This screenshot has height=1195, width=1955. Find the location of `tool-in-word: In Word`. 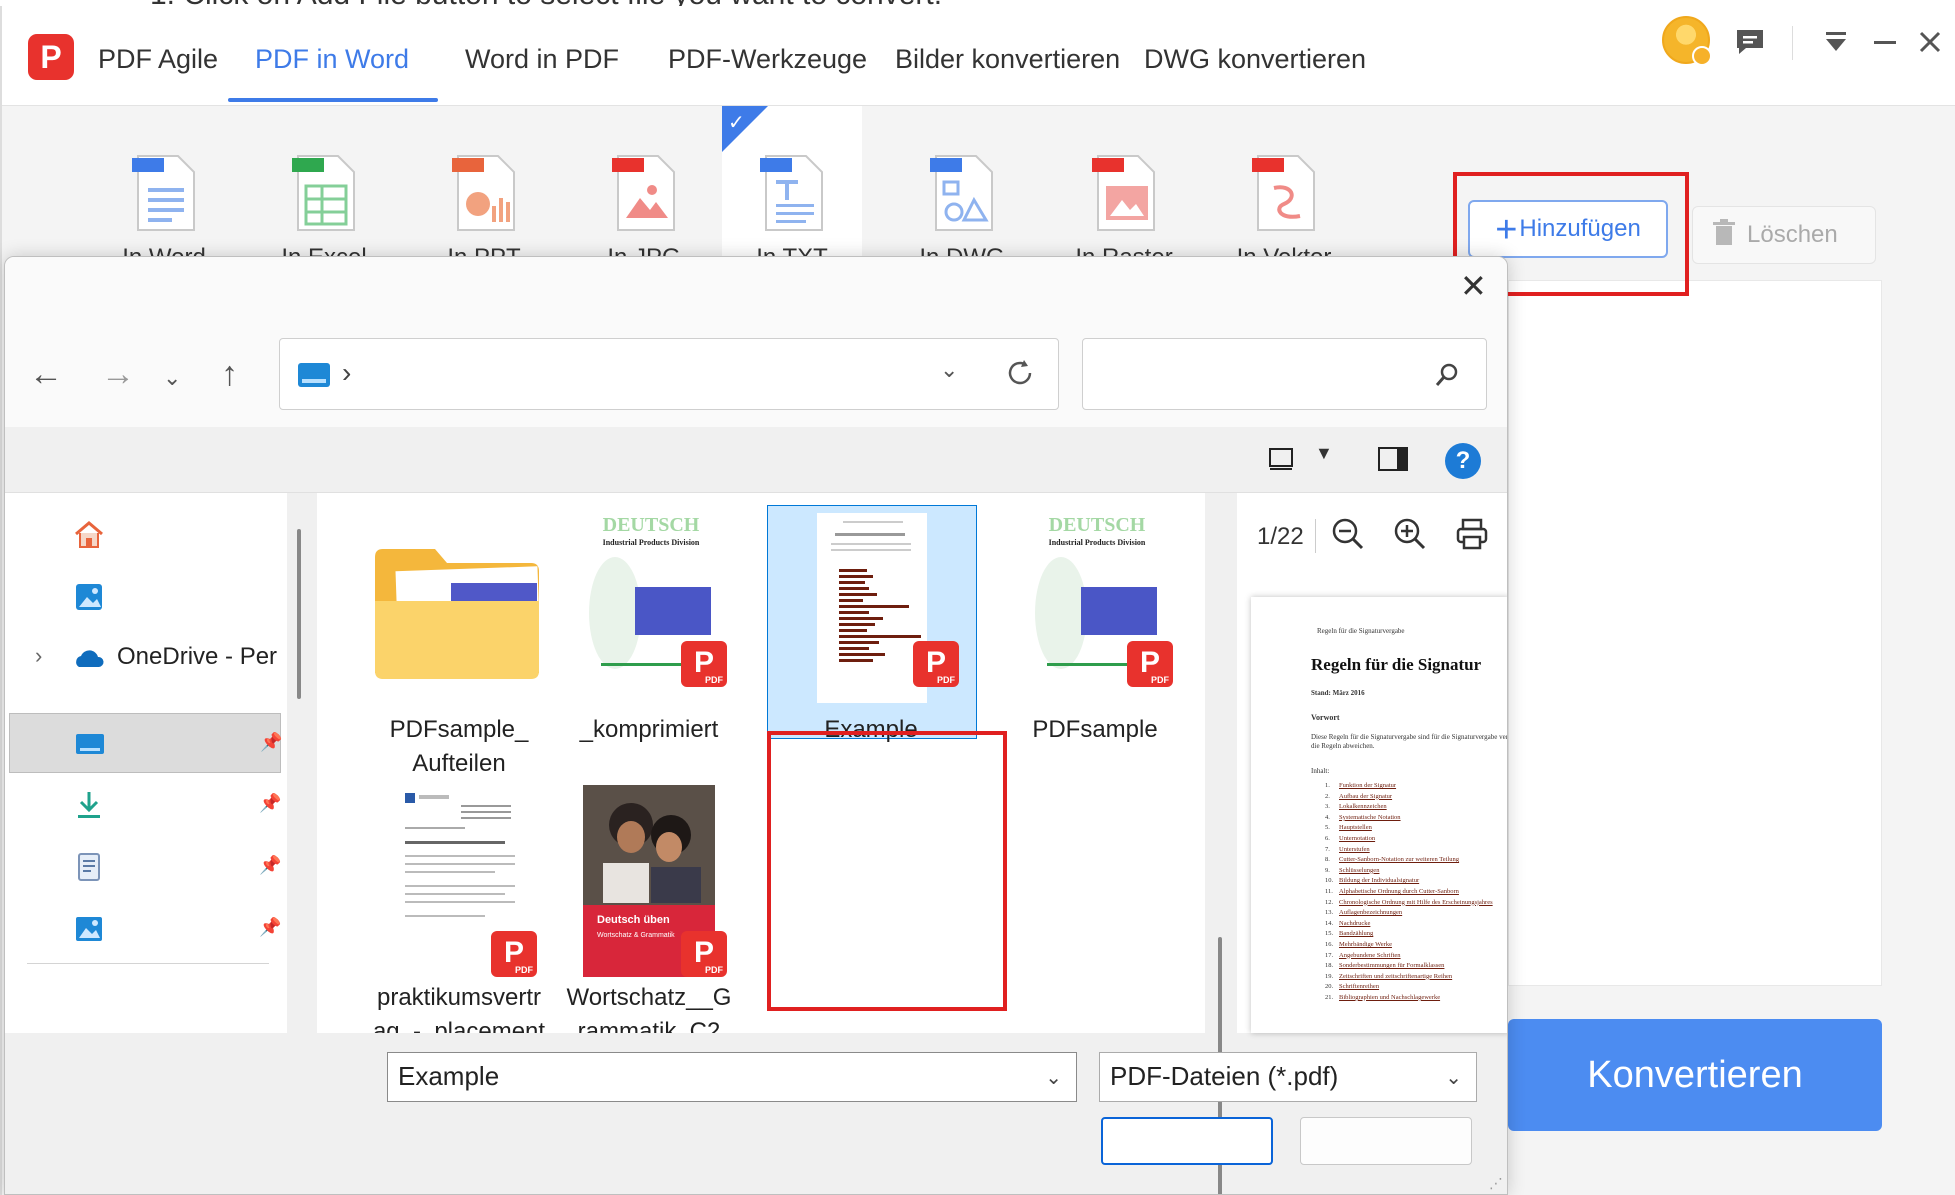

tool-in-word: In Word is located at coordinates (164, 188).